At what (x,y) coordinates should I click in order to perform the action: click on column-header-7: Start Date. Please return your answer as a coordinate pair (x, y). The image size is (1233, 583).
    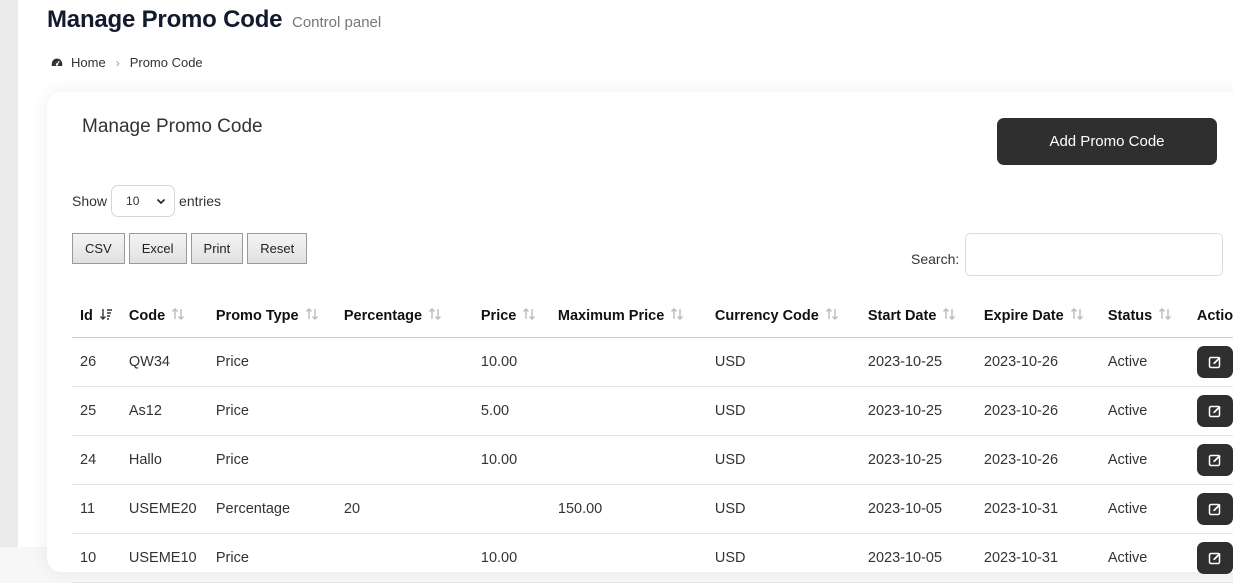
    Looking at the image, I should click on (917, 316).